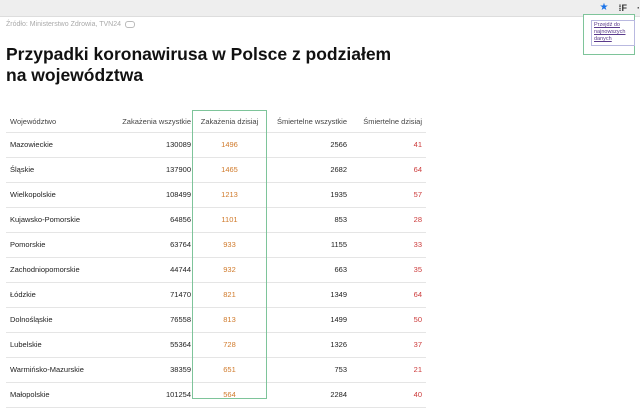  I want to click on cell-voivodeship: Dolnośląskie, so click(54, 320).